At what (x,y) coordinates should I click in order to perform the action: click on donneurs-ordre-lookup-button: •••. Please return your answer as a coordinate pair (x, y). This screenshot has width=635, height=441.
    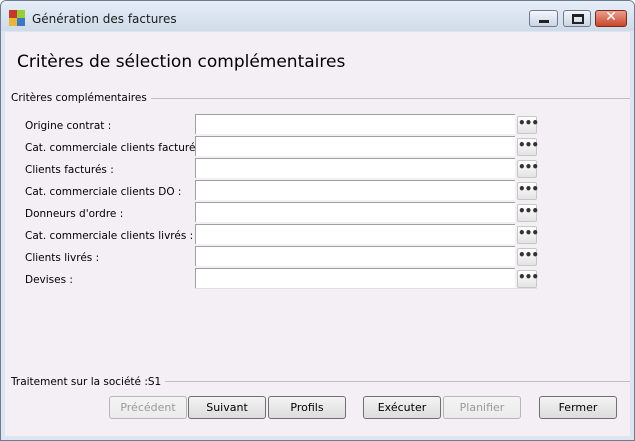
    Looking at the image, I should click on (528, 213).